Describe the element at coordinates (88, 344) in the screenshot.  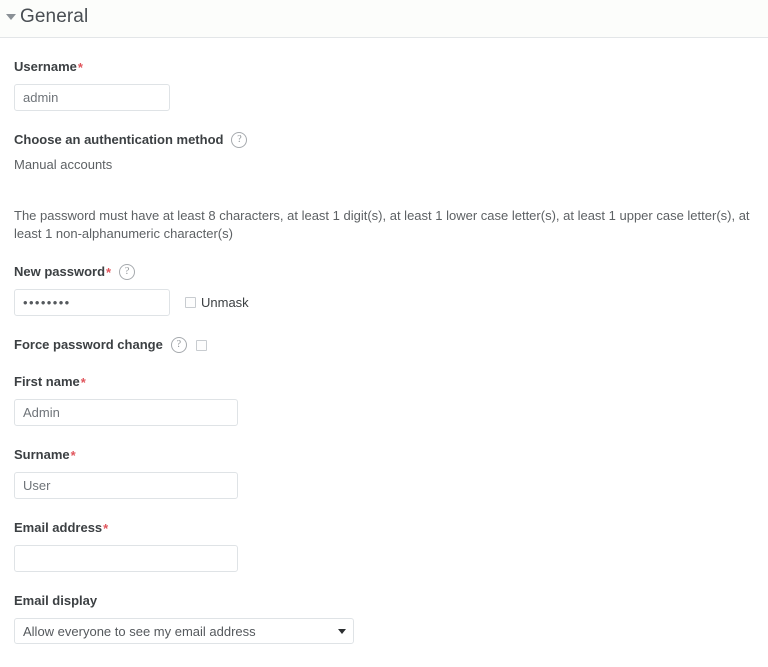
I see `force-password-change-label-text: Force password change` at that location.